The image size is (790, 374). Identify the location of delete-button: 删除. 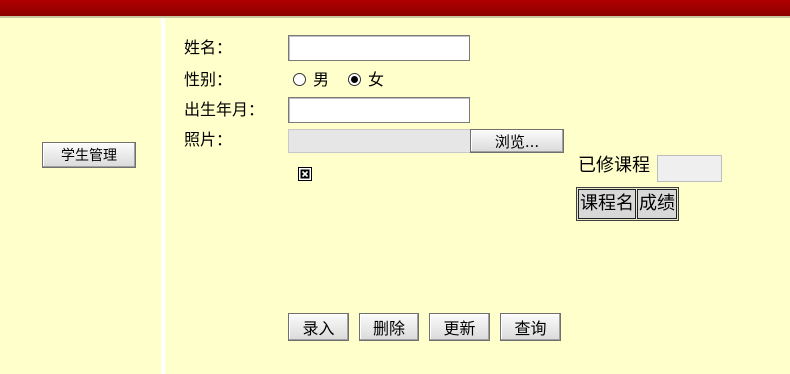
(389, 327).